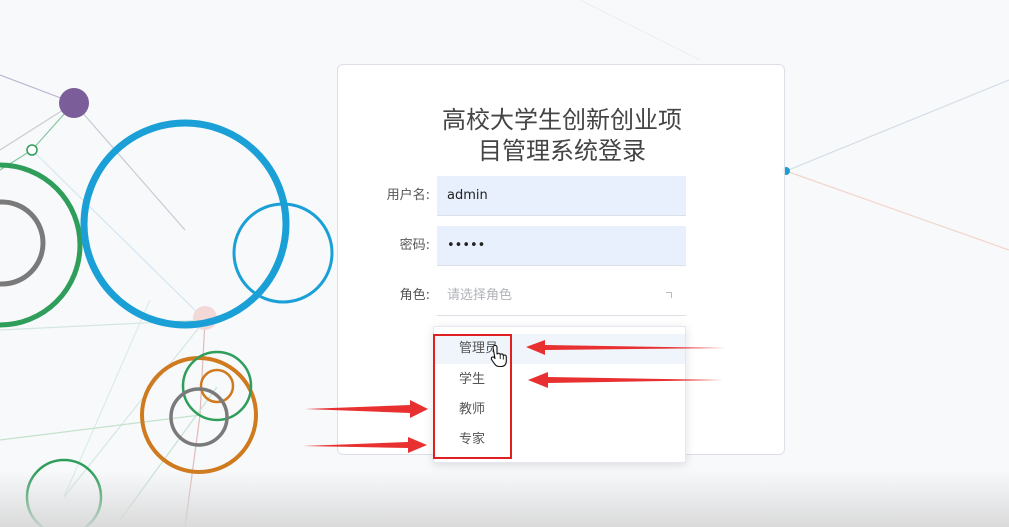 The image size is (1009, 527). What do you see at coordinates (562, 120) in the screenshot?
I see `title-line-1: 高校大学生创新创业项` at bounding box center [562, 120].